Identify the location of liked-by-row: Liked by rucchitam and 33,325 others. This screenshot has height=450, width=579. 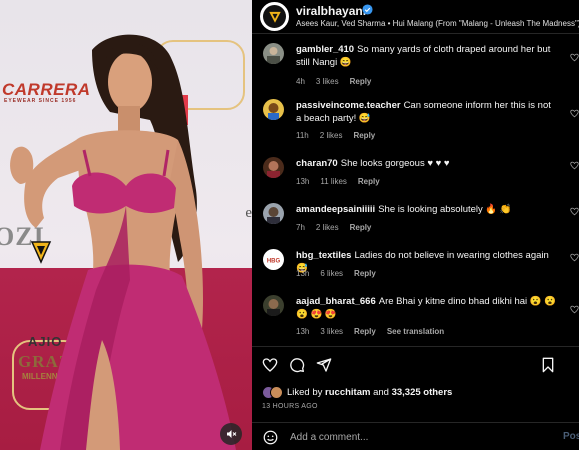
(357, 392).